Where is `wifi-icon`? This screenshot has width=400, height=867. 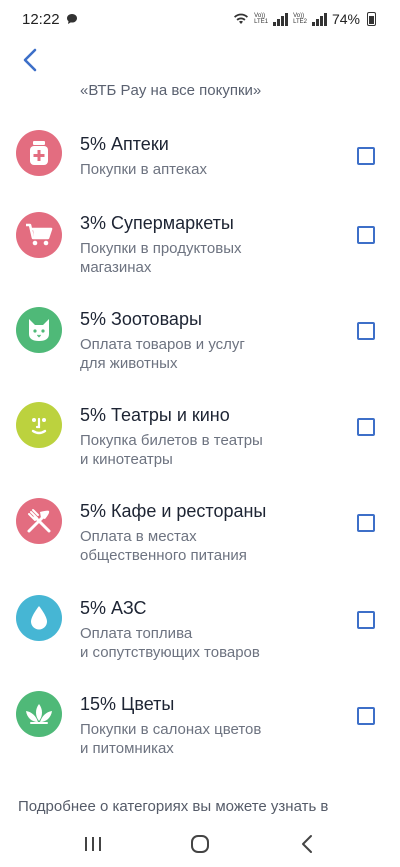 wifi-icon is located at coordinates (241, 18).